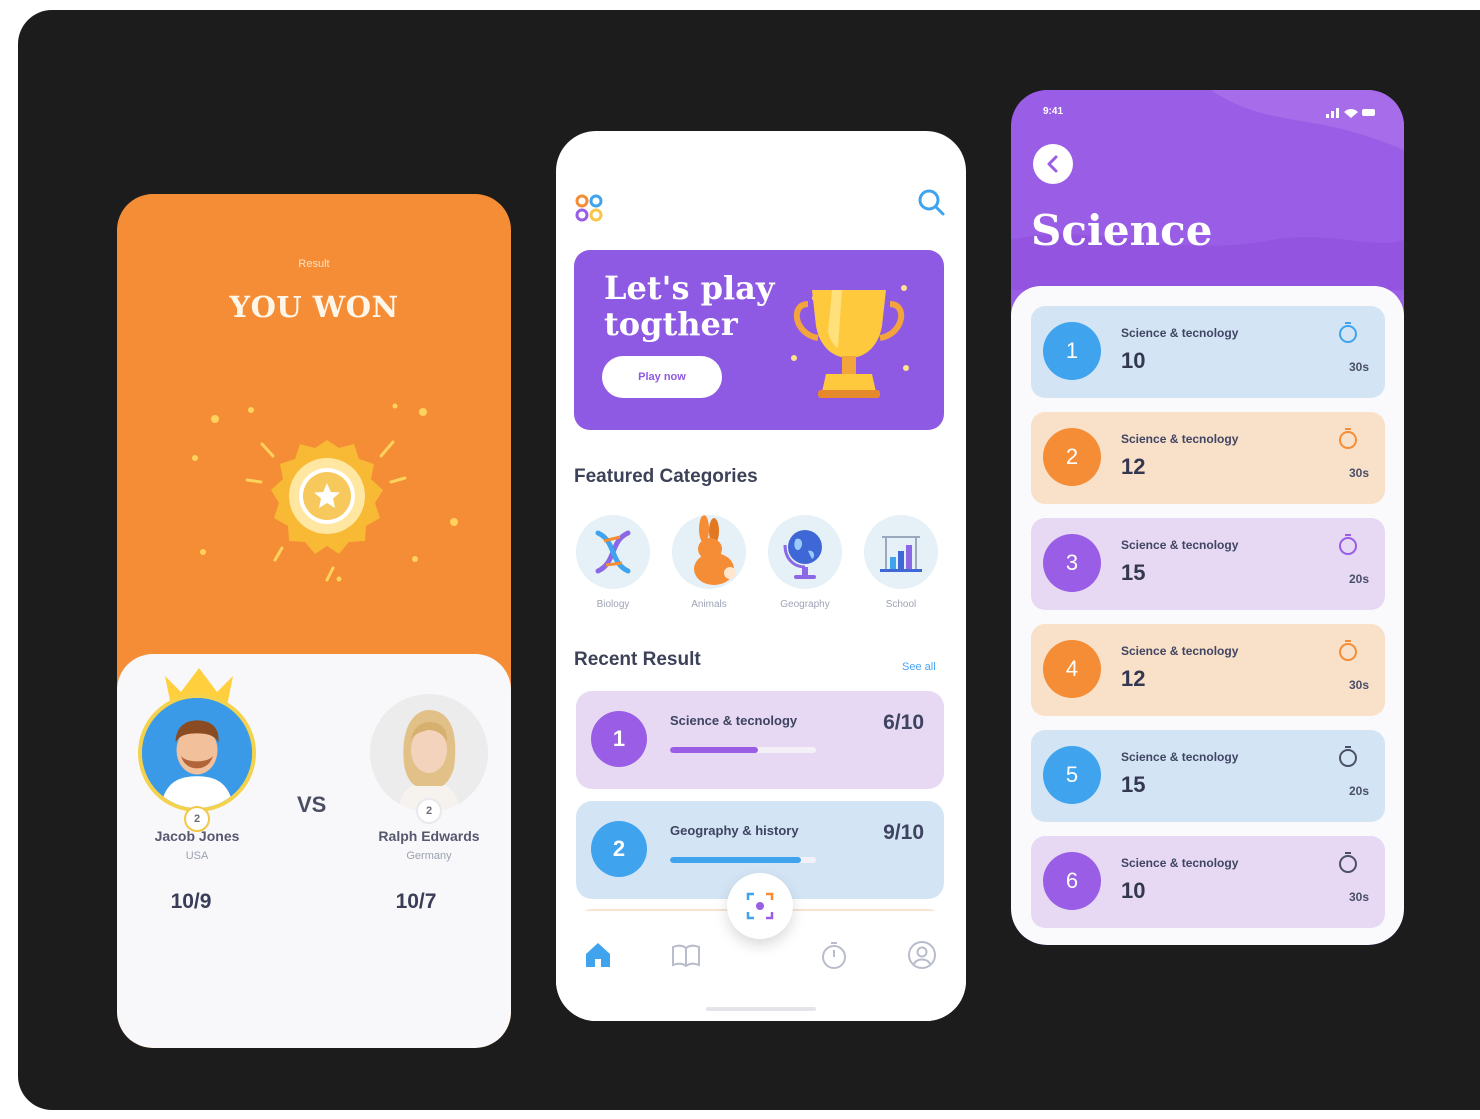 The height and width of the screenshot is (1119, 1480). I want to click on header-wave, so click(1207, 190).